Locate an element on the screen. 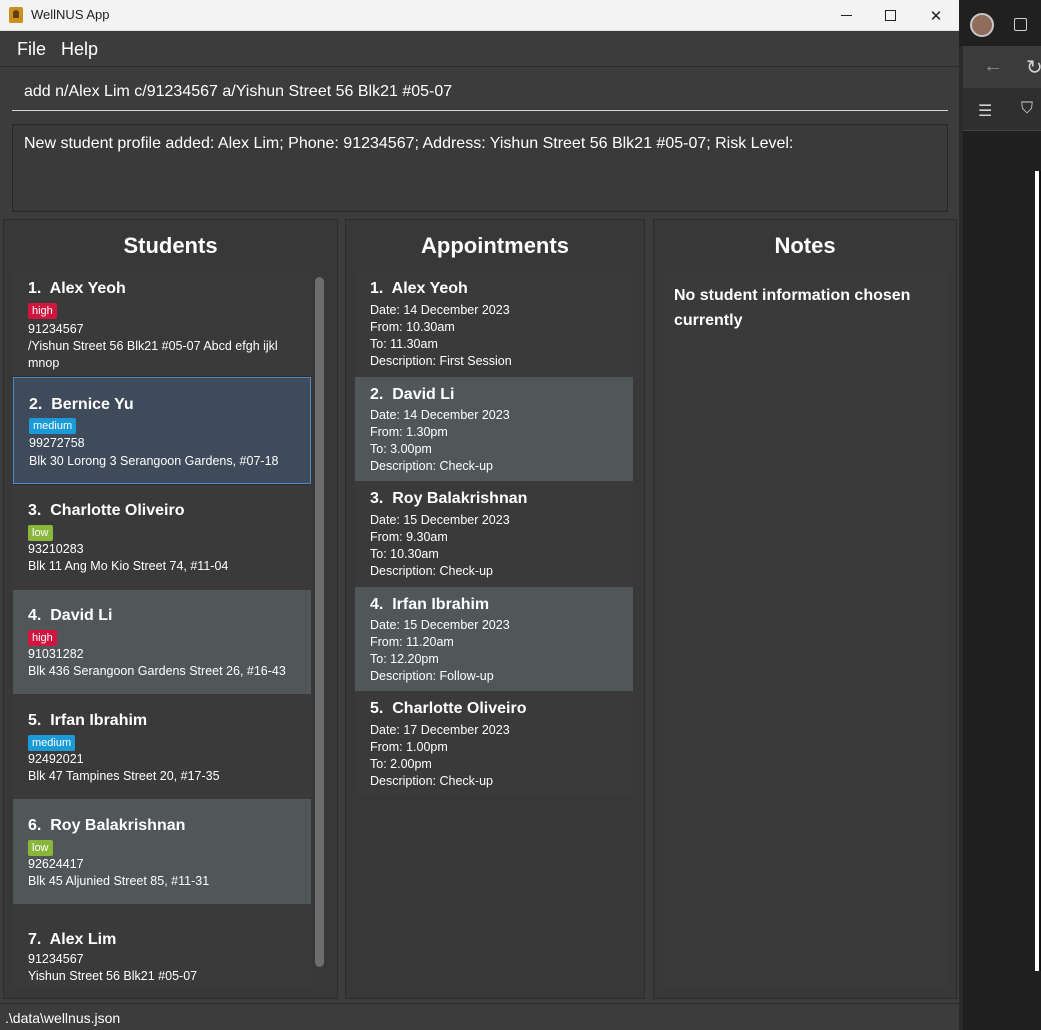 The image size is (1041, 1030). appointment-from: From: 11.20am is located at coordinates (412, 642).